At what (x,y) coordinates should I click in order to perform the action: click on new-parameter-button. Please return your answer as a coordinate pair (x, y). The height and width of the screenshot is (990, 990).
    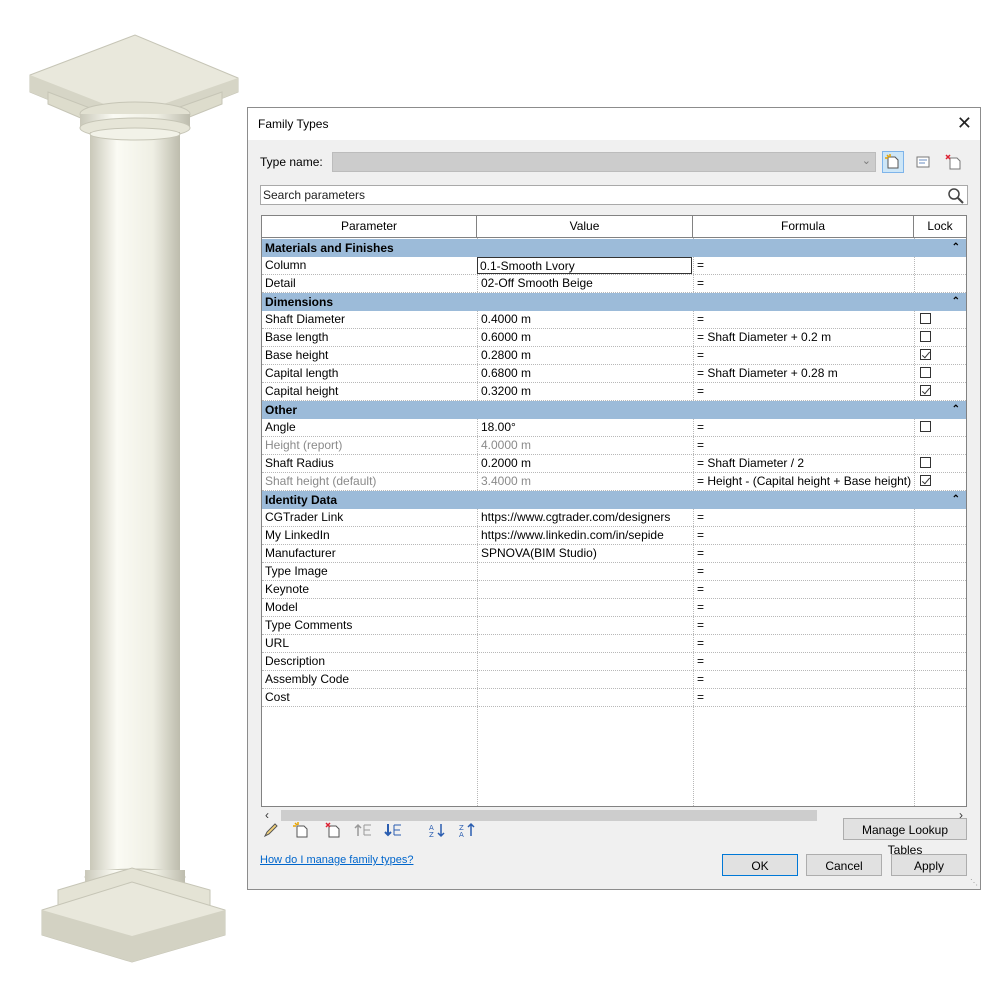
    Looking at the image, I should click on (301, 830).